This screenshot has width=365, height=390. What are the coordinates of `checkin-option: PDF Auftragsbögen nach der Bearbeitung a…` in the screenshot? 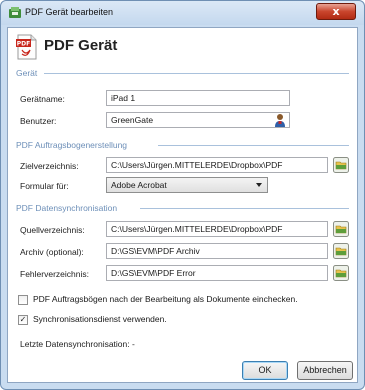 It's located at (185, 300).